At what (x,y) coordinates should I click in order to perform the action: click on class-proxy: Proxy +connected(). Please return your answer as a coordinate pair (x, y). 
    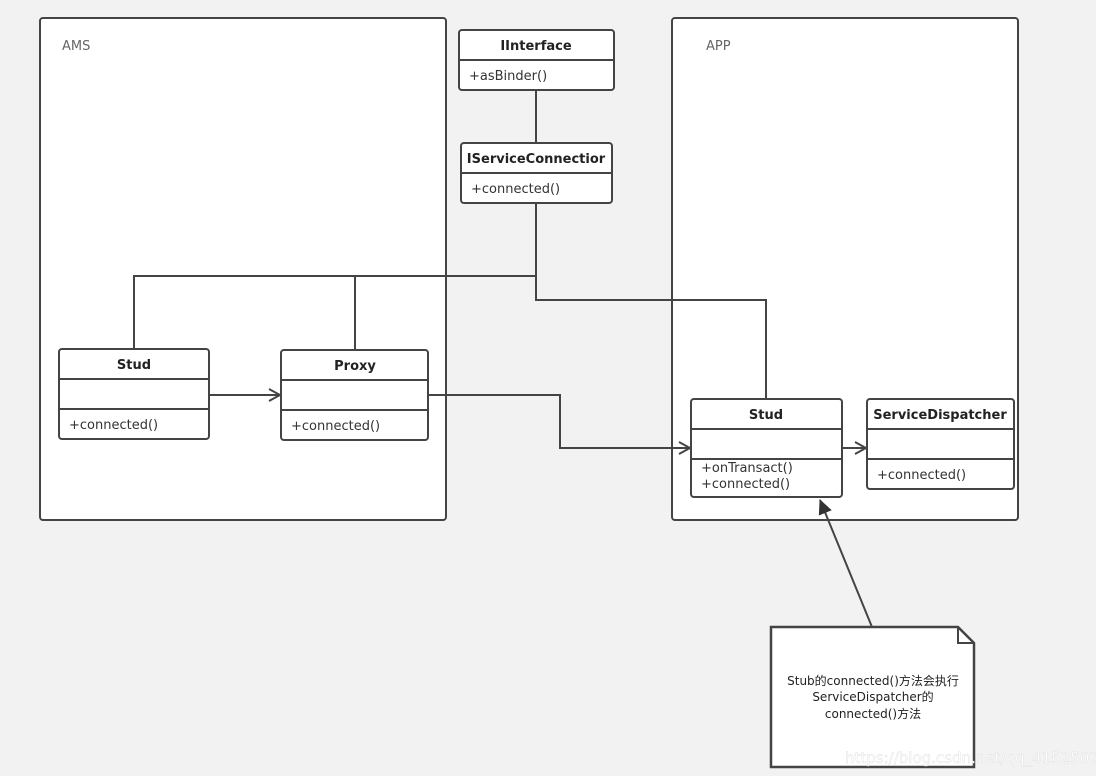
    Looking at the image, I should click on (354, 395).